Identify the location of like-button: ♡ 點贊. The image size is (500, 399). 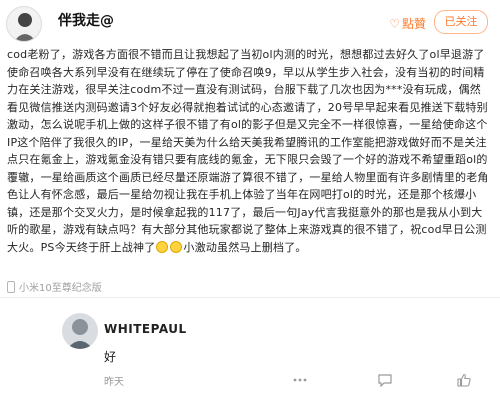
(407, 23).